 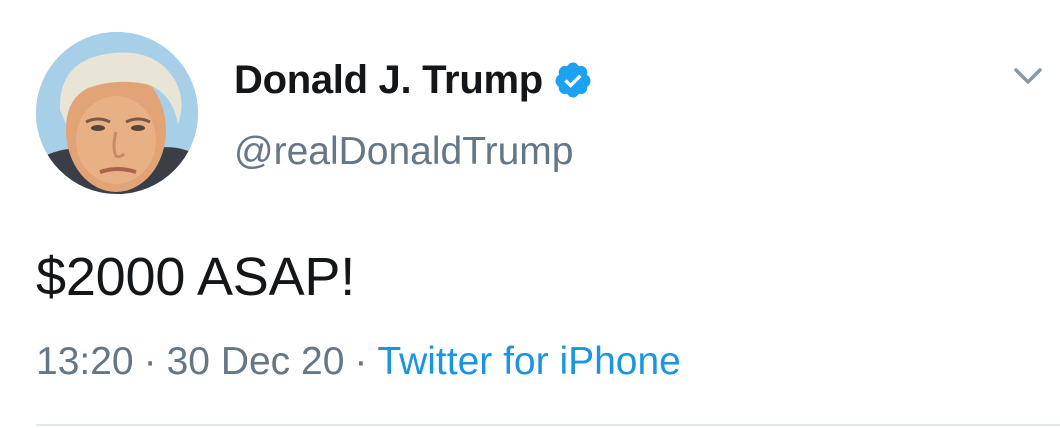 What do you see at coordinates (1028, 76) in the screenshot?
I see `chevron-down-icon` at bounding box center [1028, 76].